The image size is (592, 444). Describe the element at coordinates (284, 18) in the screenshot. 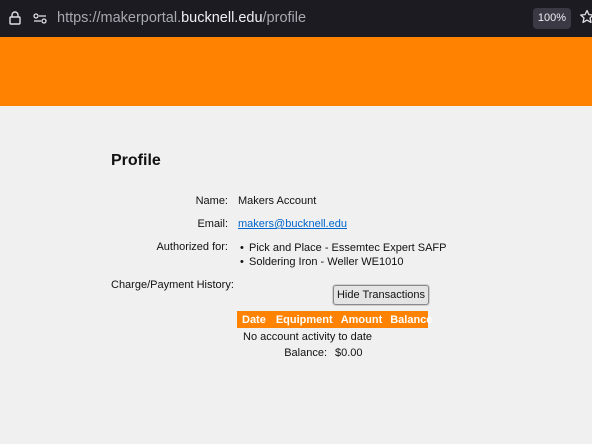

I see `url-path: /profile` at that location.